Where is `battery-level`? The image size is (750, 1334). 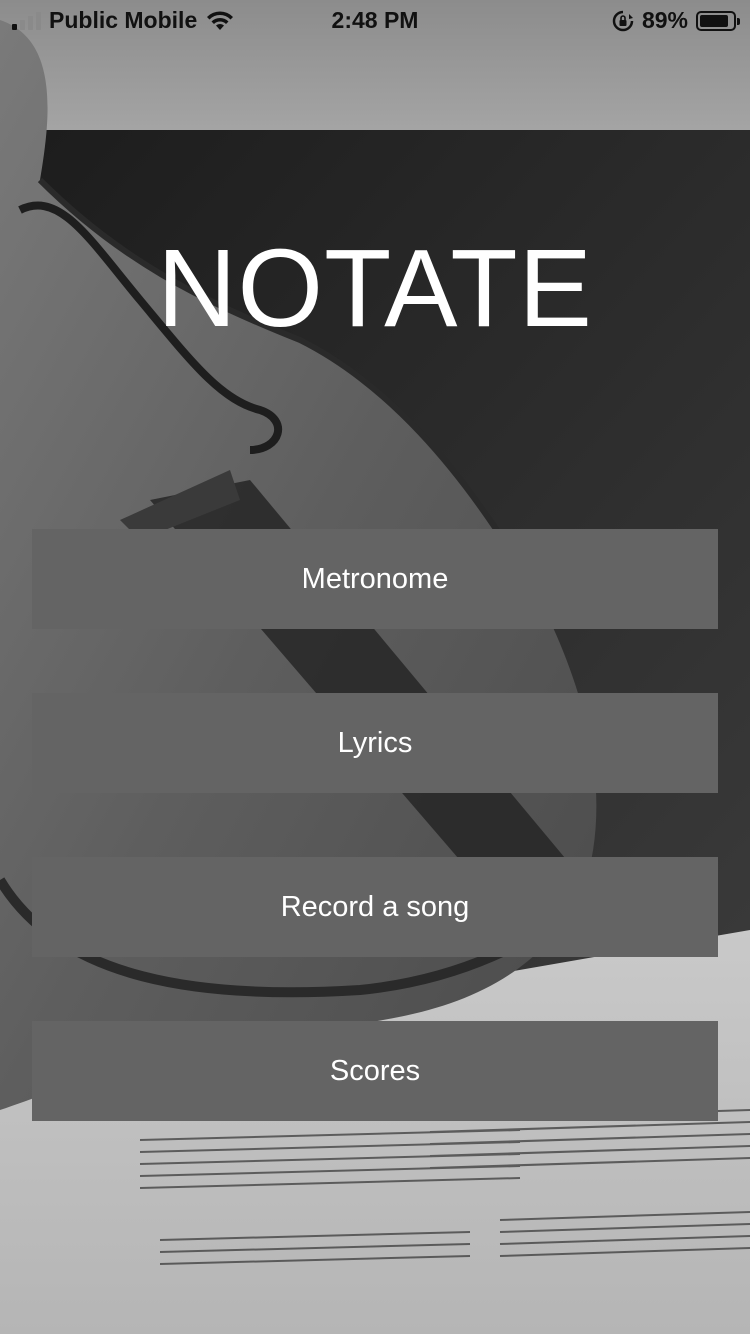 battery-level is located at coordinates (714, 20).